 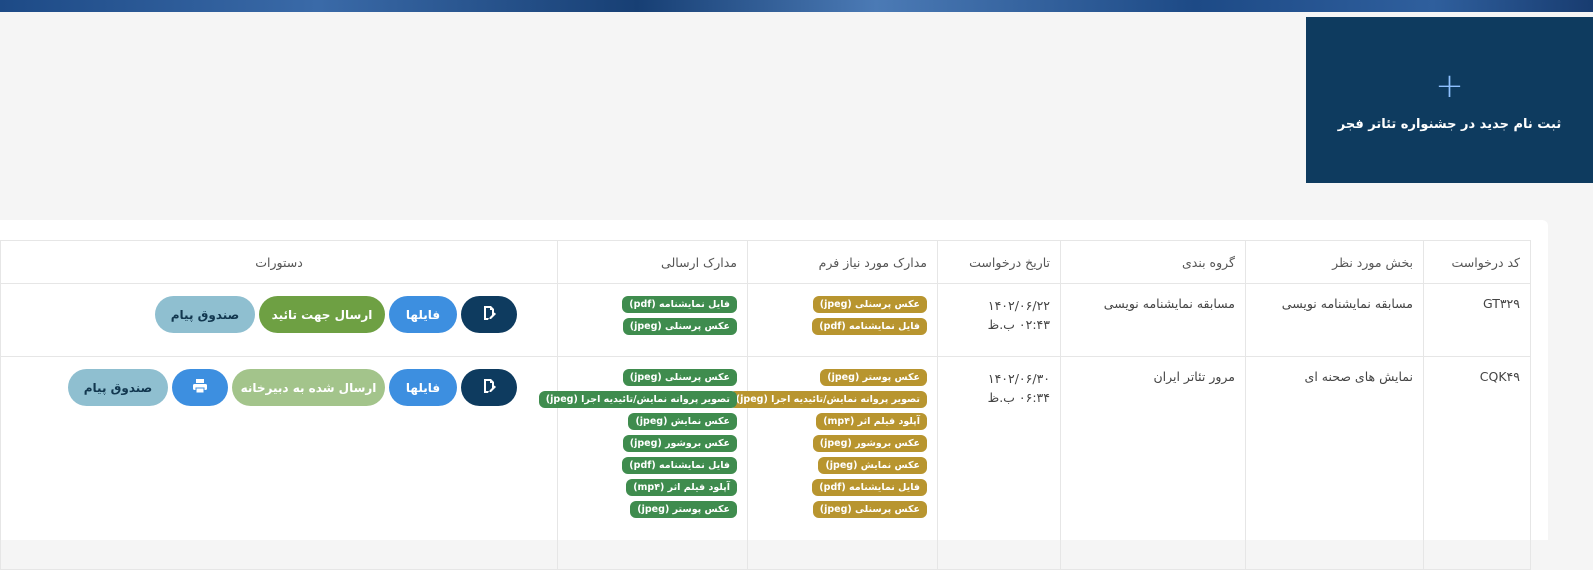 What do you see at coordinates (1018, 397) in the screenshot?
I see `request-time: ۰۶:۳۴ ب.ظ` at bounding box center [1018, 397].